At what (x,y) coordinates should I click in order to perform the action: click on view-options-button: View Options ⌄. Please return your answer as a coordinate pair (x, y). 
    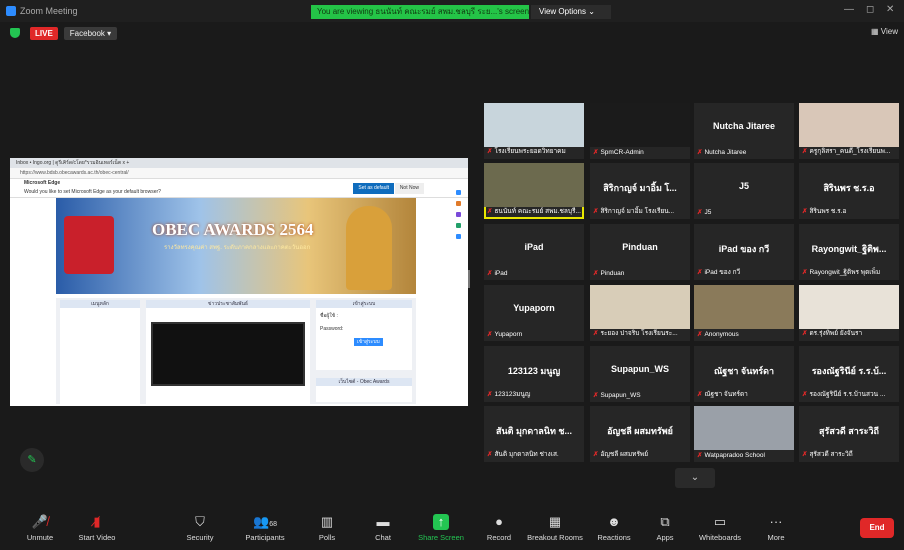
    Looking at the image, I should click on (571, 12).